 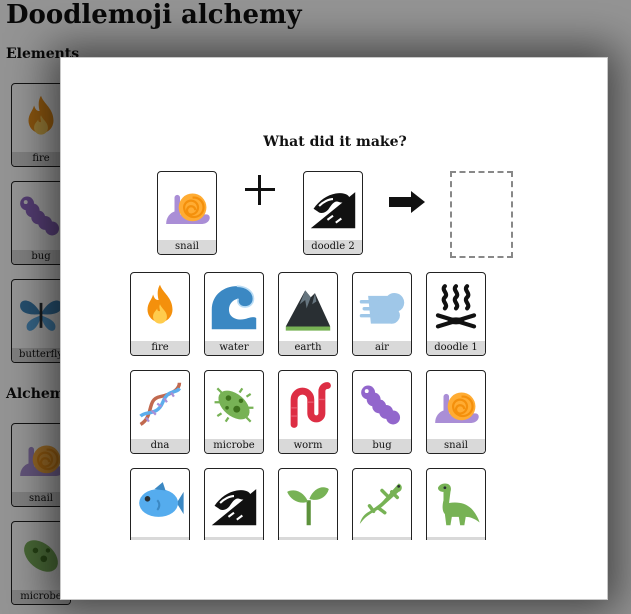 I want to click on ingredient-b-card: doodle 2, so click(x=333, y=213).